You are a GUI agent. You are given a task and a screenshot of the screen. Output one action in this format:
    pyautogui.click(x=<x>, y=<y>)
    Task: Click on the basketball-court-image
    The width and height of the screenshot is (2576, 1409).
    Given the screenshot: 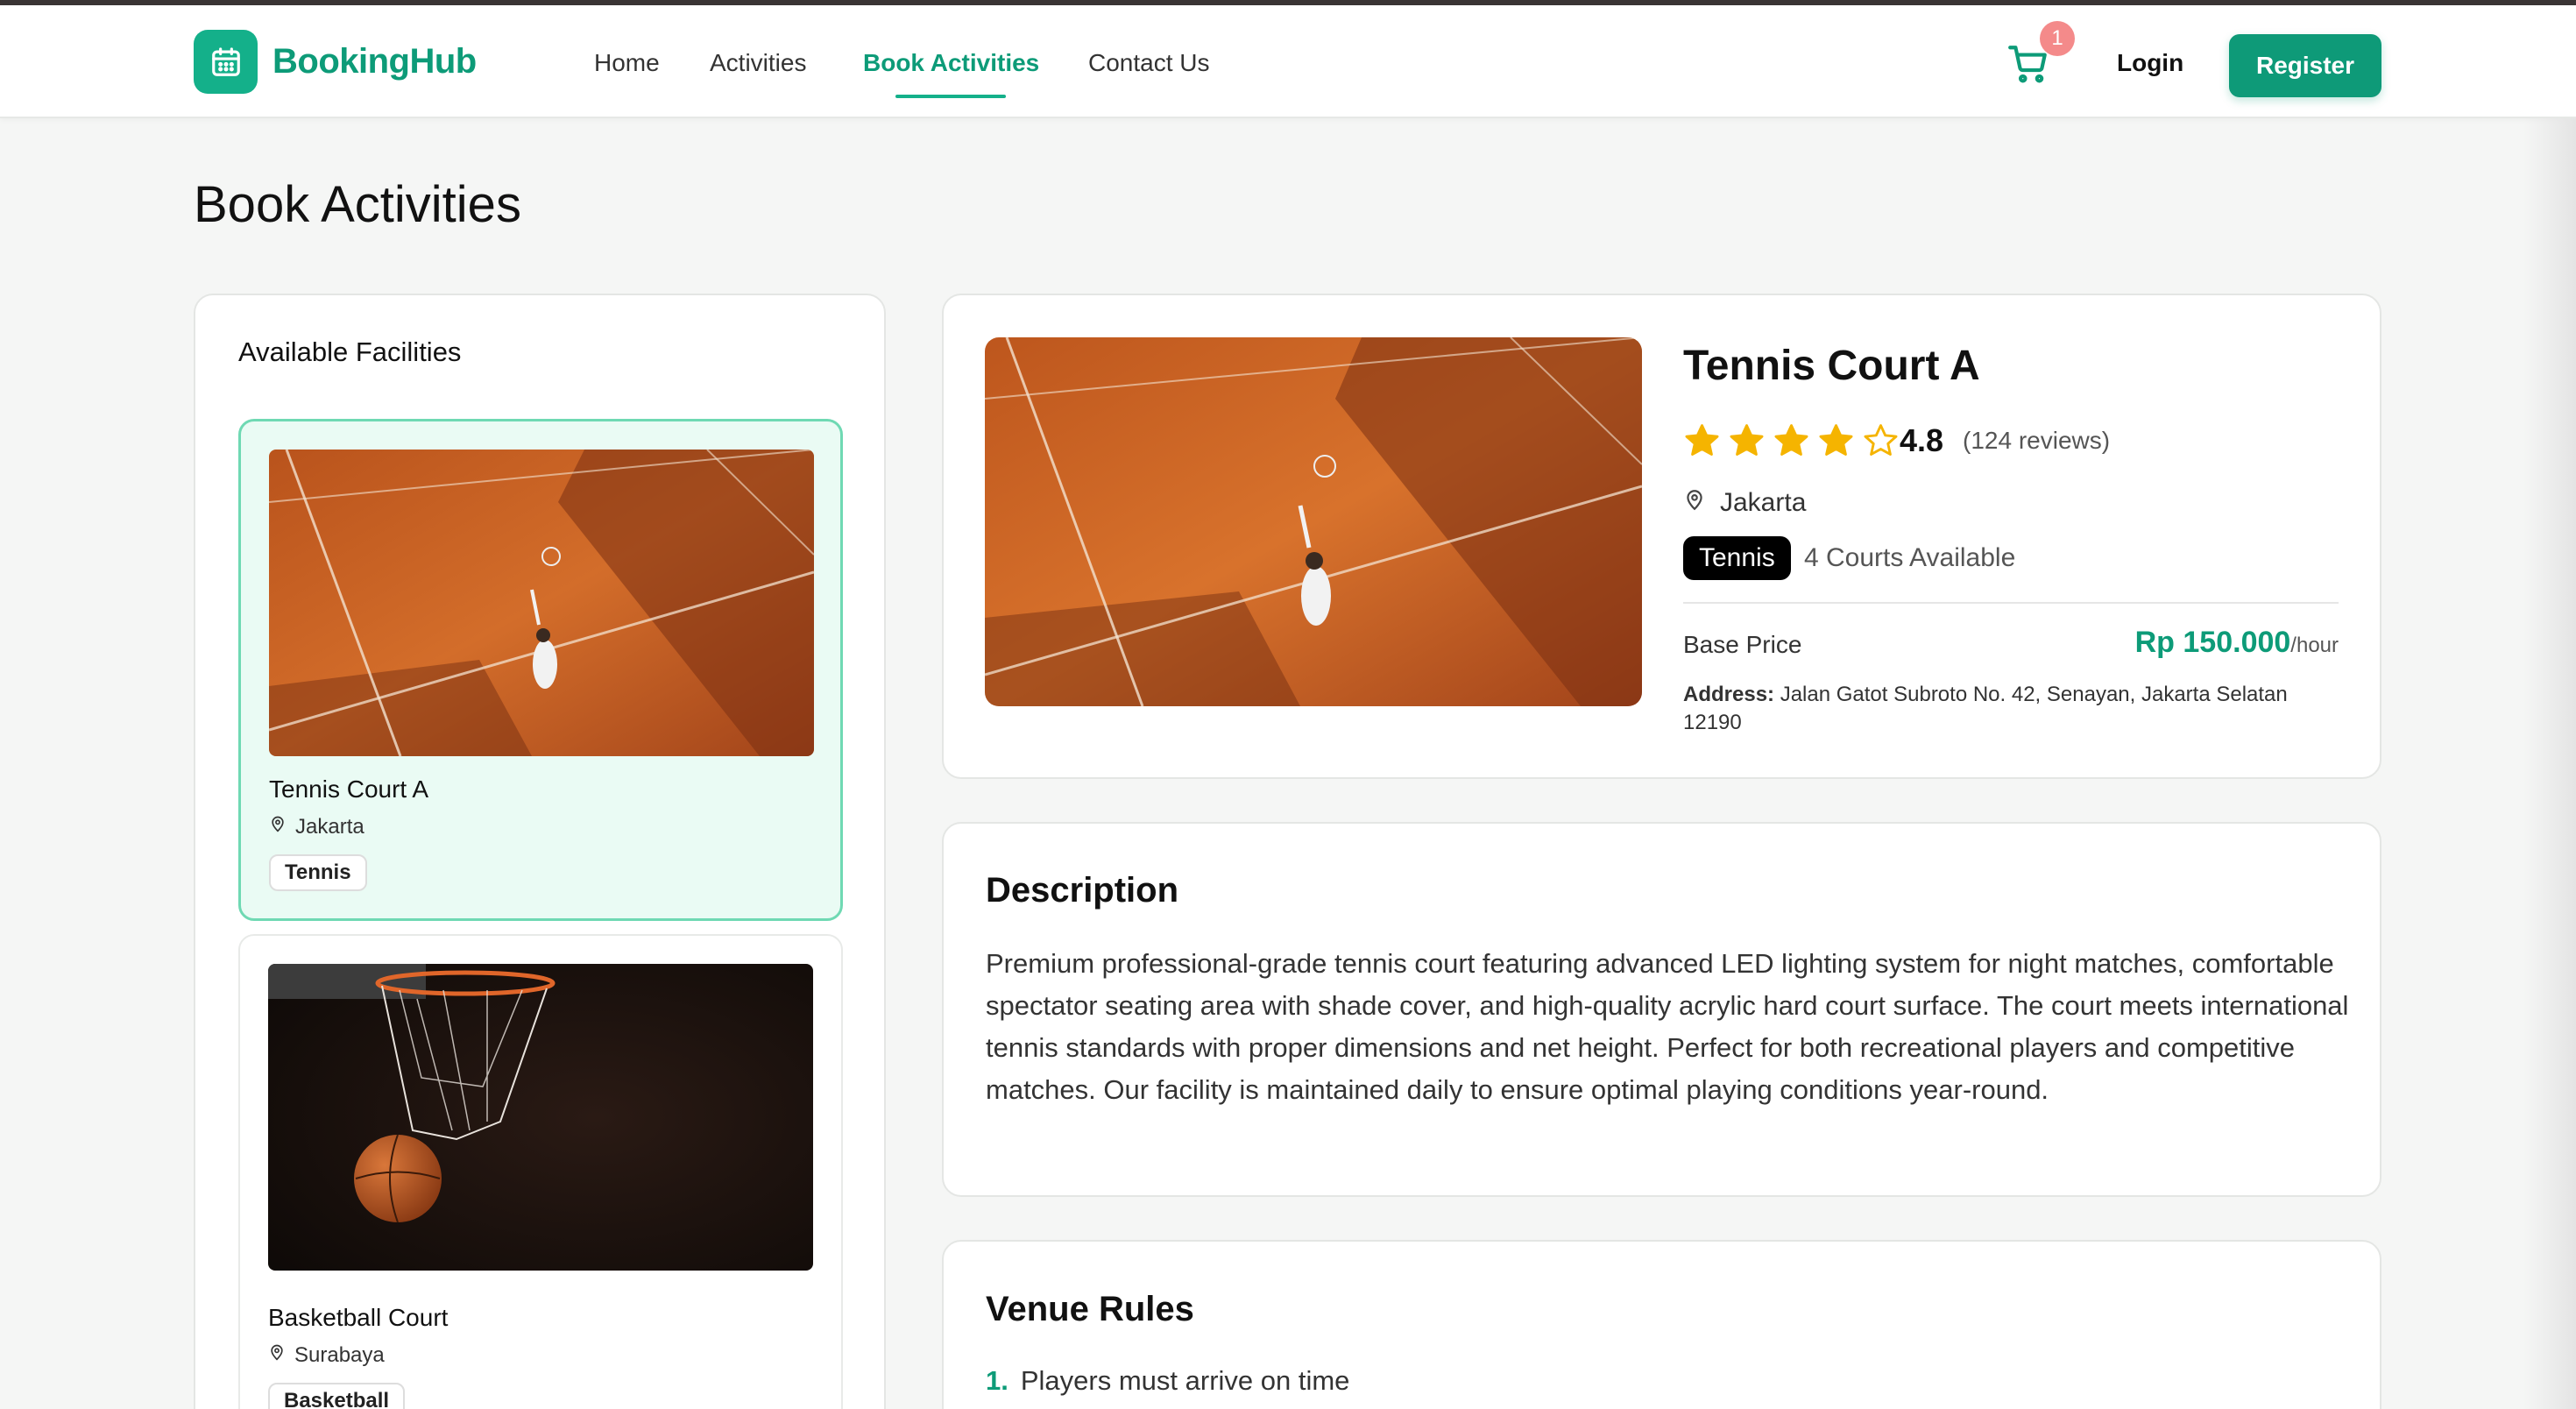 What is the action you would take?
    pyautogui.click(x=540, y=1117)
    